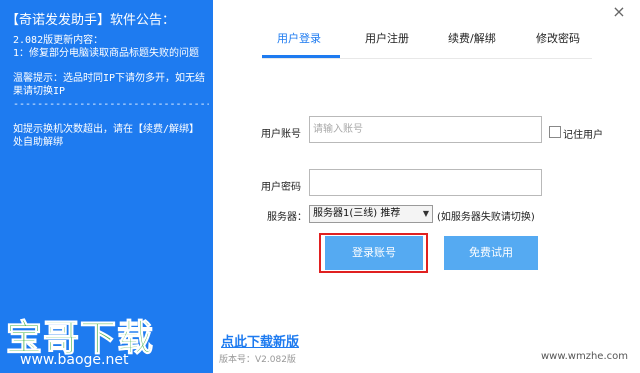  I want to click on announcement-line: 2.082版更新内容：, so click(58, 40).